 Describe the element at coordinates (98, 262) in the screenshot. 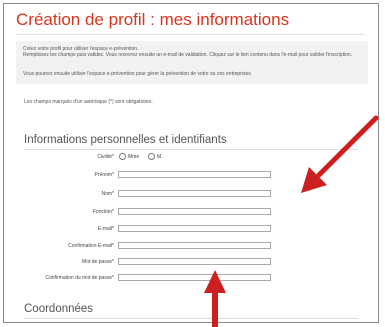

I see `password-label: Mot de passe*` at that location.